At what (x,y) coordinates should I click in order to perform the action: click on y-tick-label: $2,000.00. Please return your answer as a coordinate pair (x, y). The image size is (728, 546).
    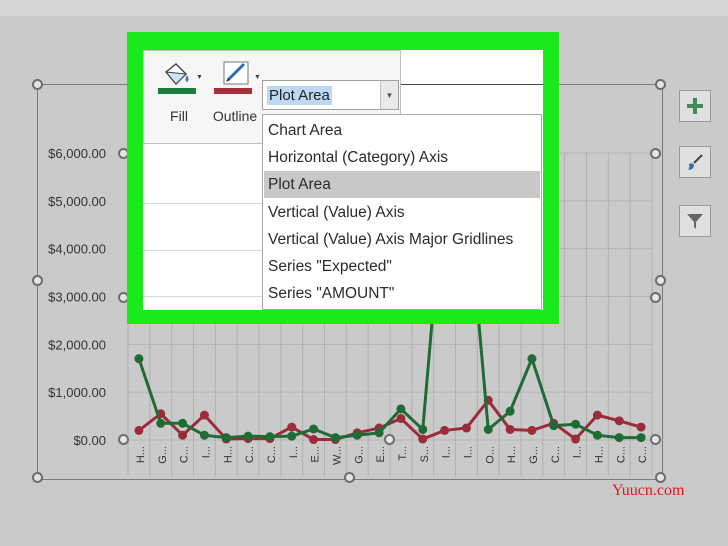
    Looking at the image, I should click on (77, 344).